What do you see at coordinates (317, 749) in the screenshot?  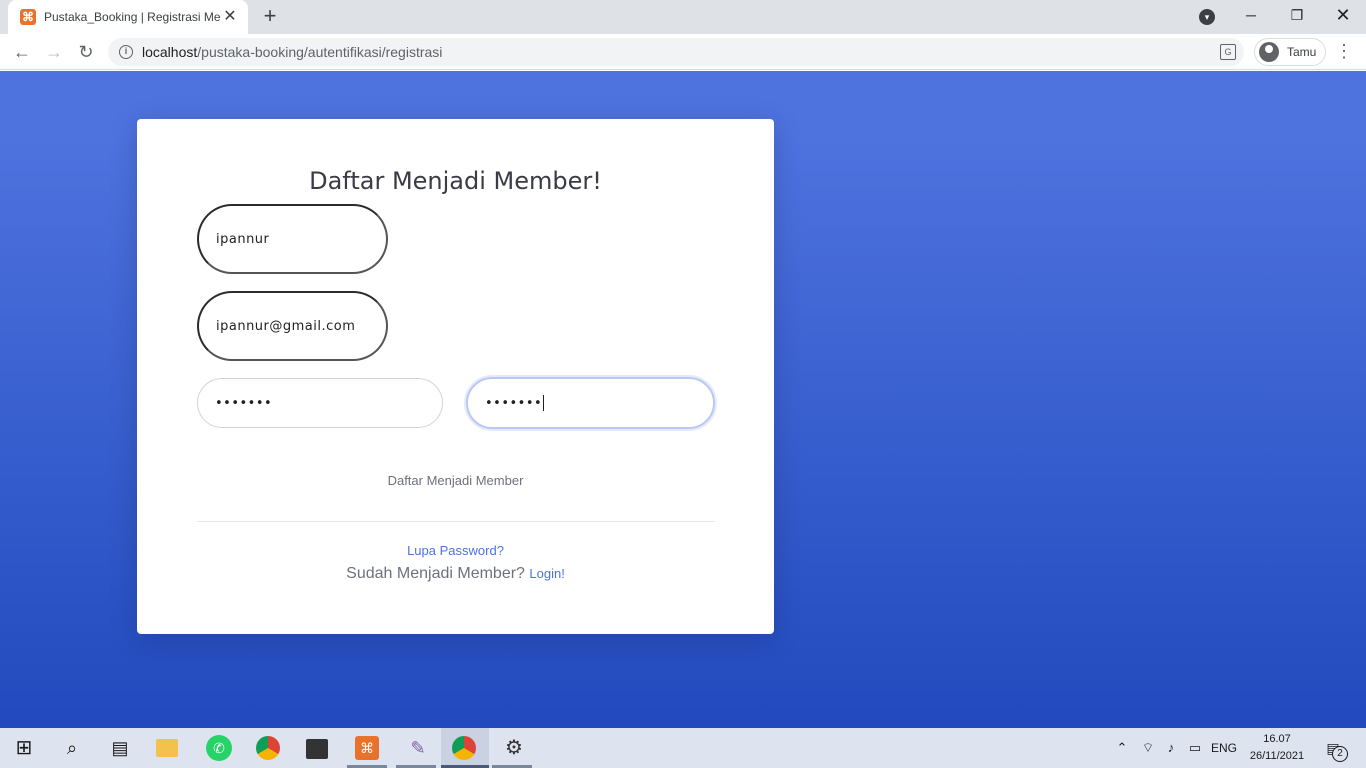 I see `store-icon` at bounding box center [317, 749].